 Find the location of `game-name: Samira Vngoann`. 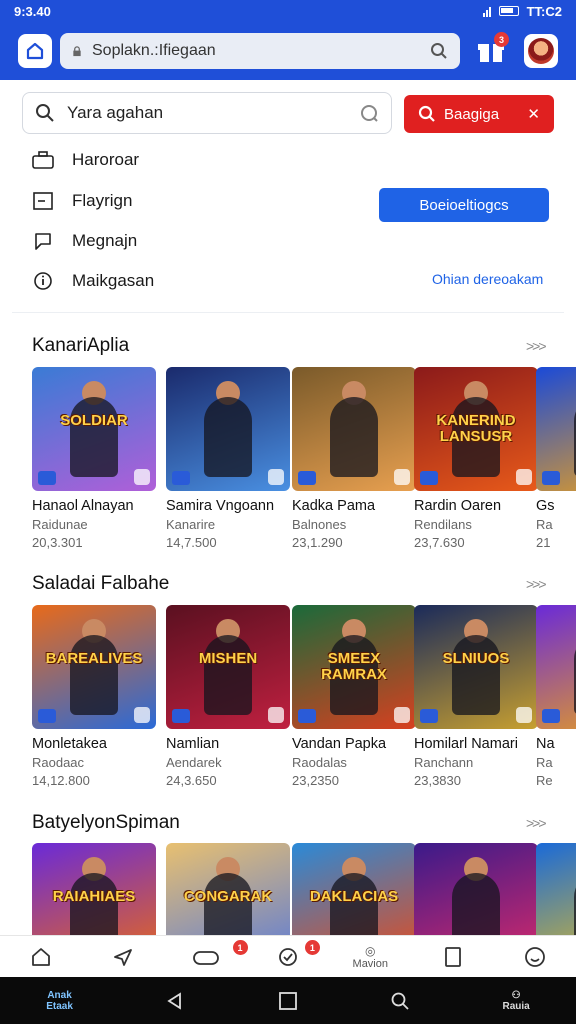

game-name: Samira Vngoann is located at coordinates (220, 506).